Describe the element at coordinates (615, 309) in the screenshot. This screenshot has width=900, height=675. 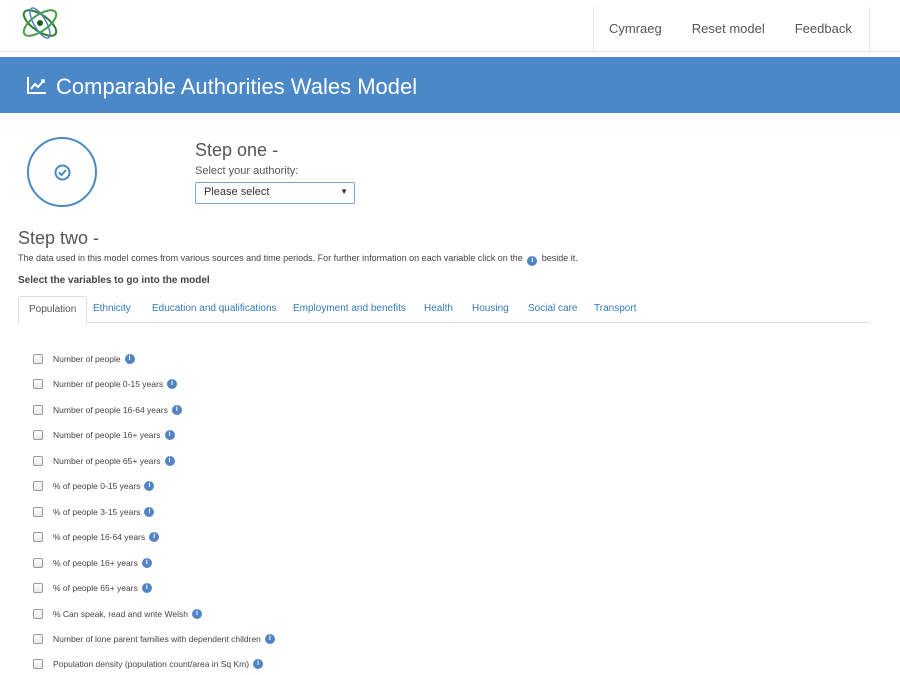
I see `tab-transport: Transport` at that location.